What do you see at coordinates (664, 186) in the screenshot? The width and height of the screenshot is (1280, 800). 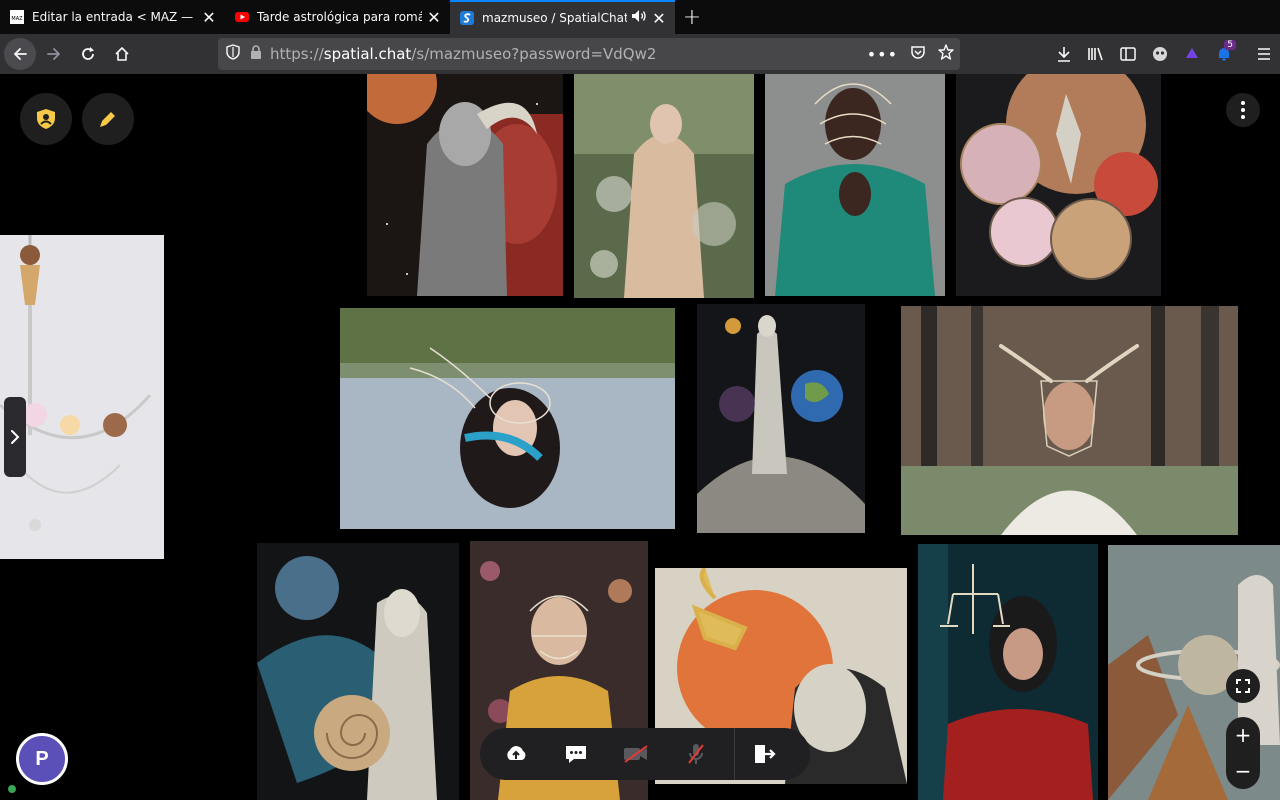 I see `artwork-woman-in-flowering-branches` at bounding box center [664, 186].